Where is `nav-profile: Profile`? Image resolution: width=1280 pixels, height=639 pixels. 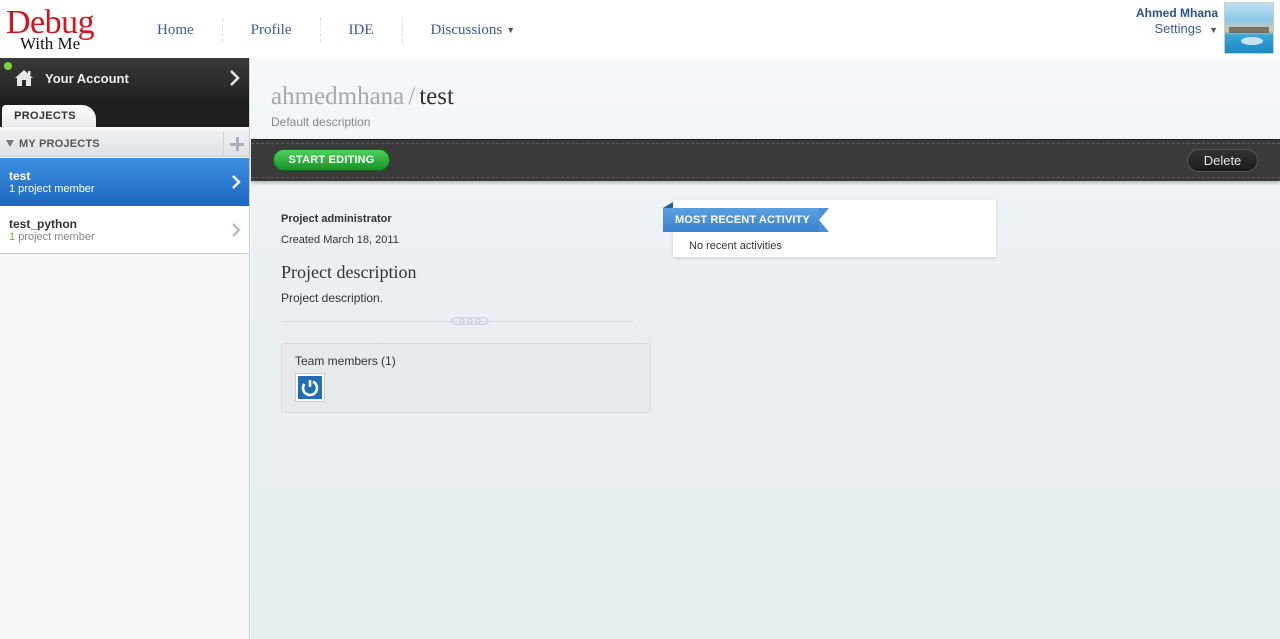 nav-profile: Profile is located at coordinates (272, 30).